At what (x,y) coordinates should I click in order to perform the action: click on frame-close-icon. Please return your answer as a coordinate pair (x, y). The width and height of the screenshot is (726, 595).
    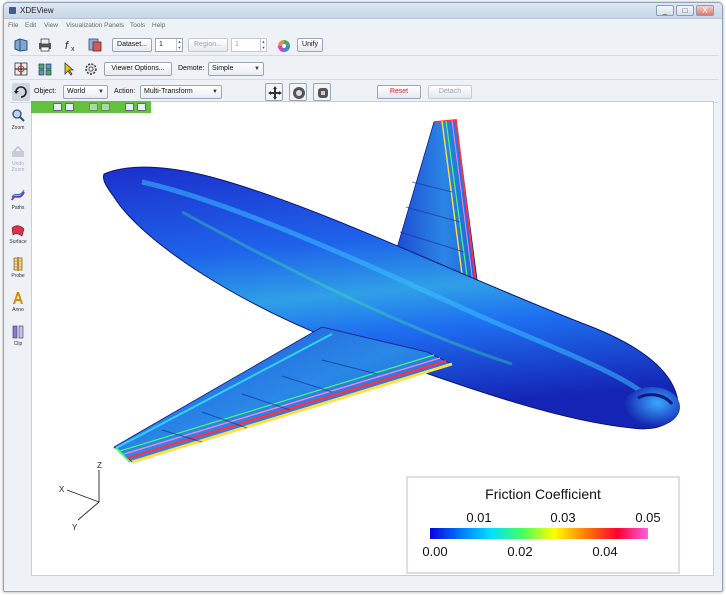
    Looking at the image, I should click on (141, 107).